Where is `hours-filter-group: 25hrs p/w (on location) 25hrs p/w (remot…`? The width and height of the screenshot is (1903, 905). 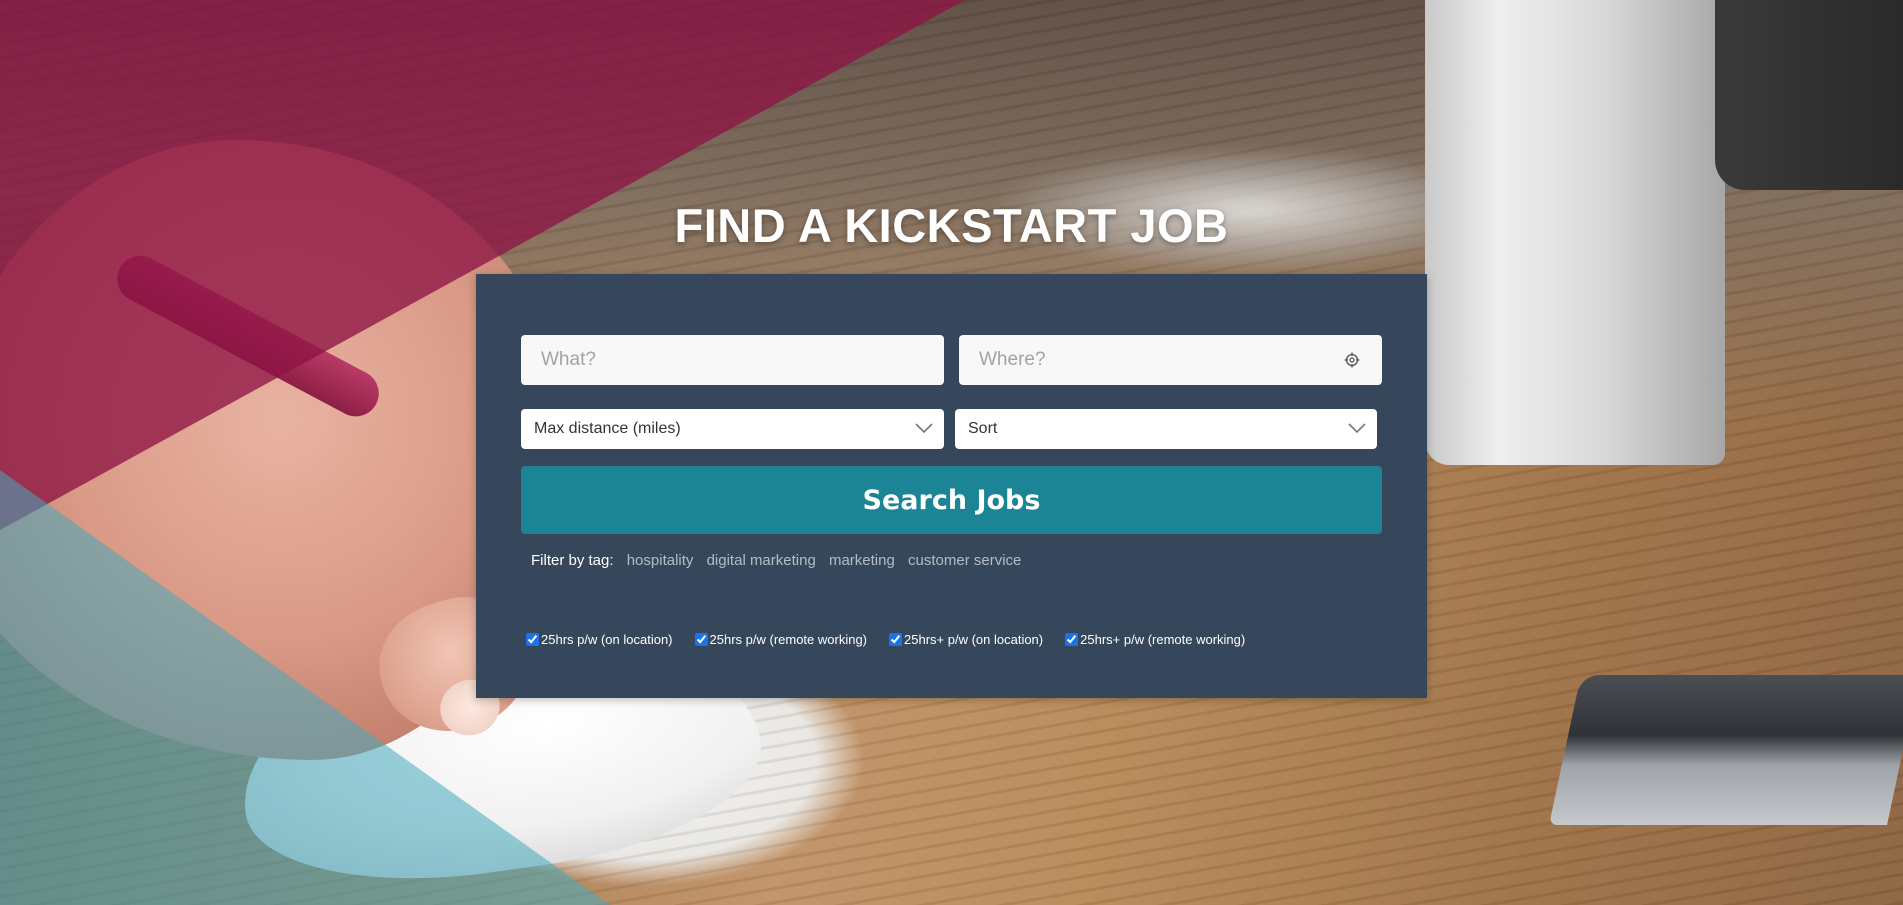
hours-filter-group: 25hrs p/w (on location) 25hrs p/w (remot… is located at coordinates (885, 639).